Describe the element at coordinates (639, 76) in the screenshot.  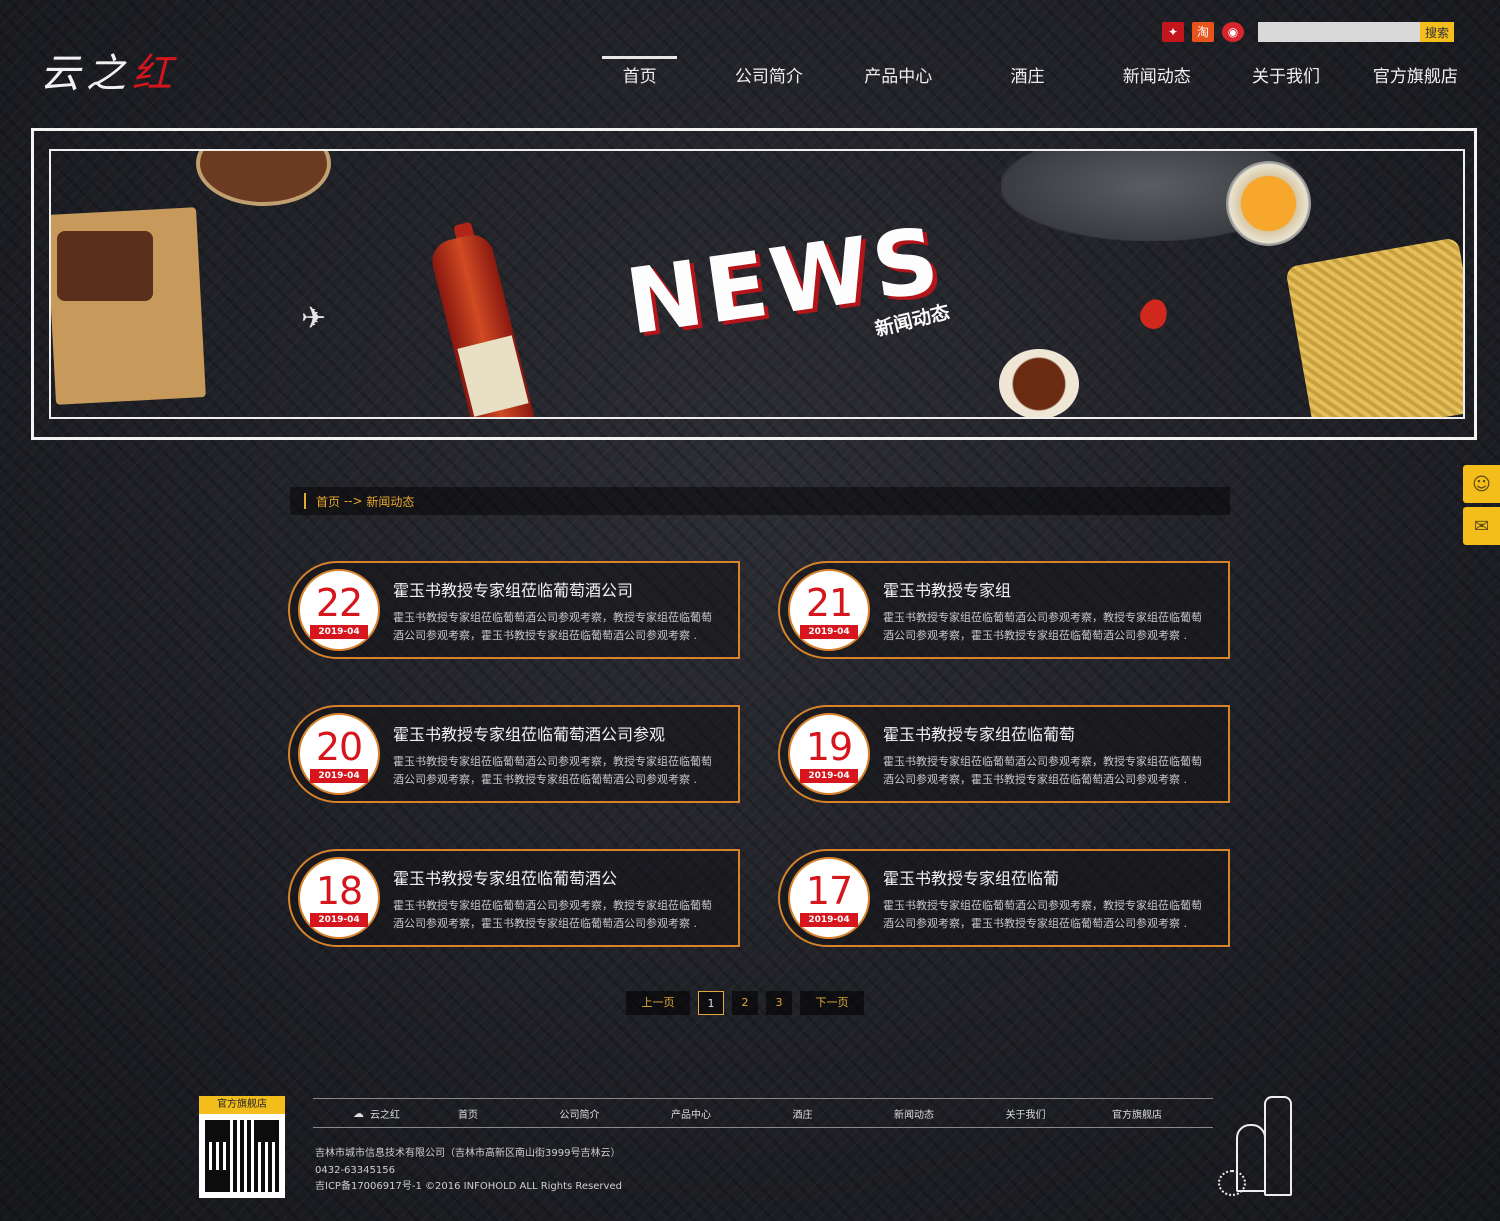
I see `nav-item-home: 首页` at that location.